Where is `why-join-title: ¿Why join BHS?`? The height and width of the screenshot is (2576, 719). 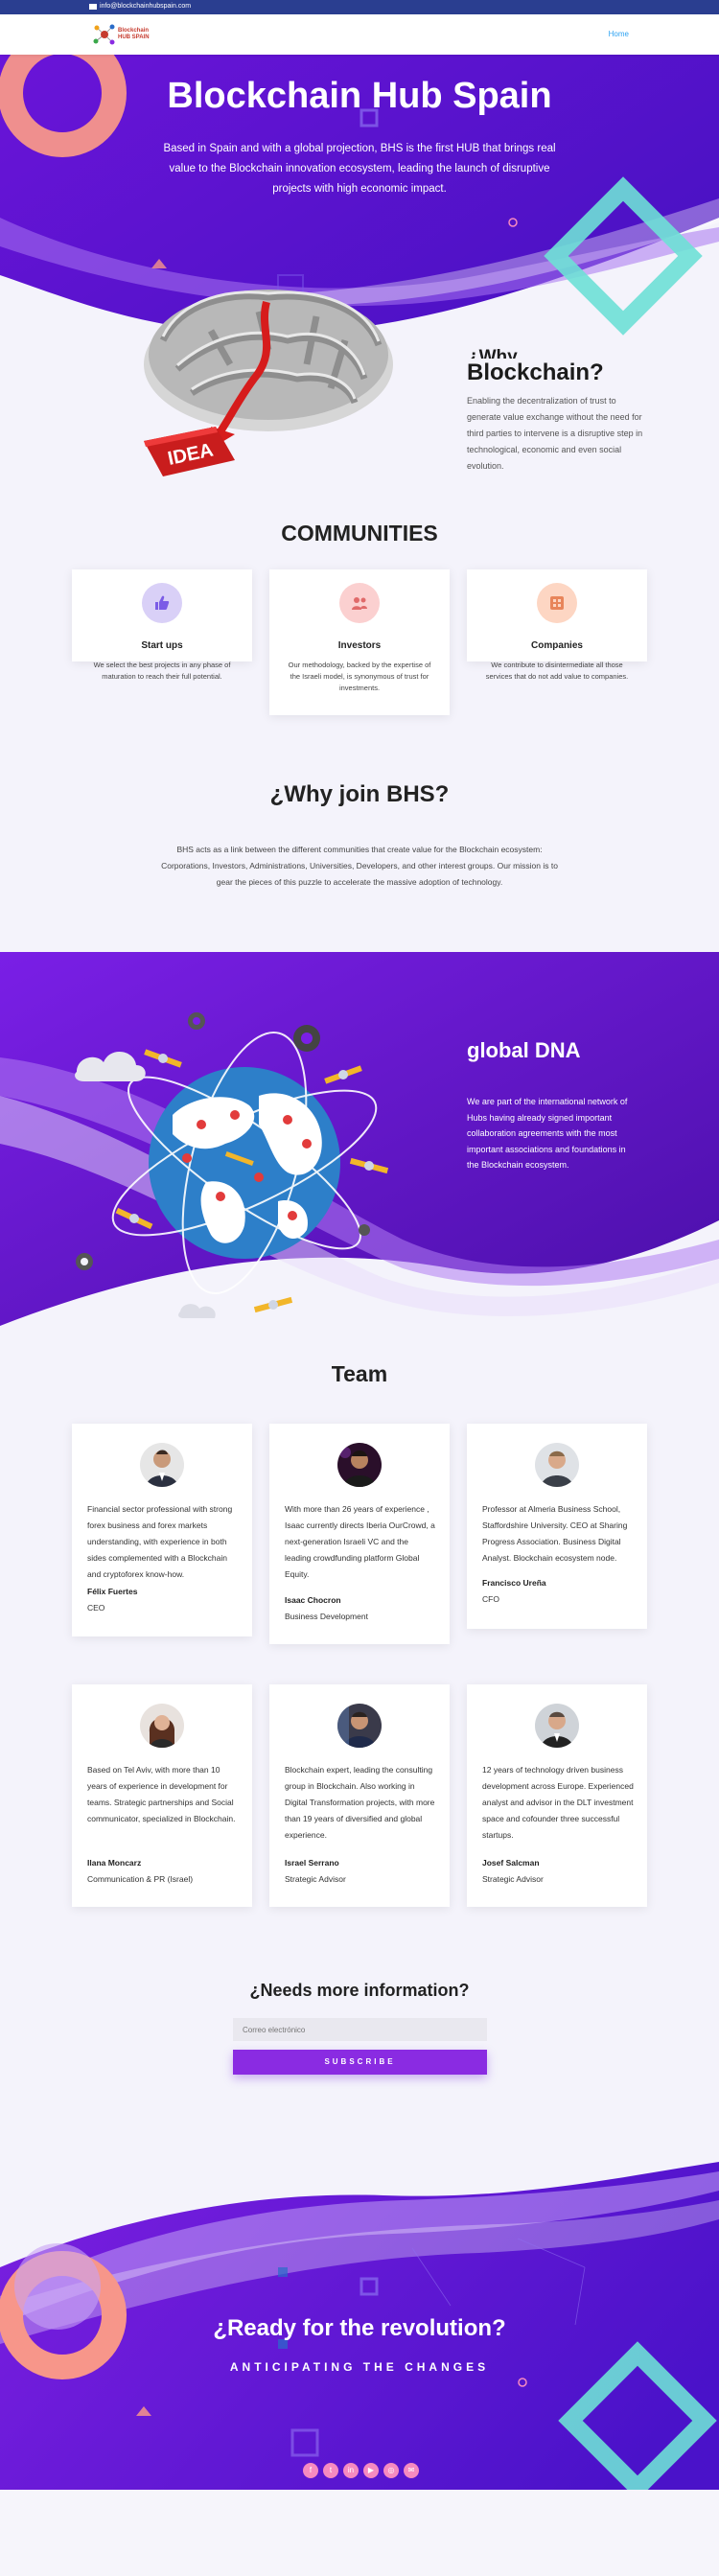 why-join-title: ¿Why join BHS? is located at coordinates (359, 794).